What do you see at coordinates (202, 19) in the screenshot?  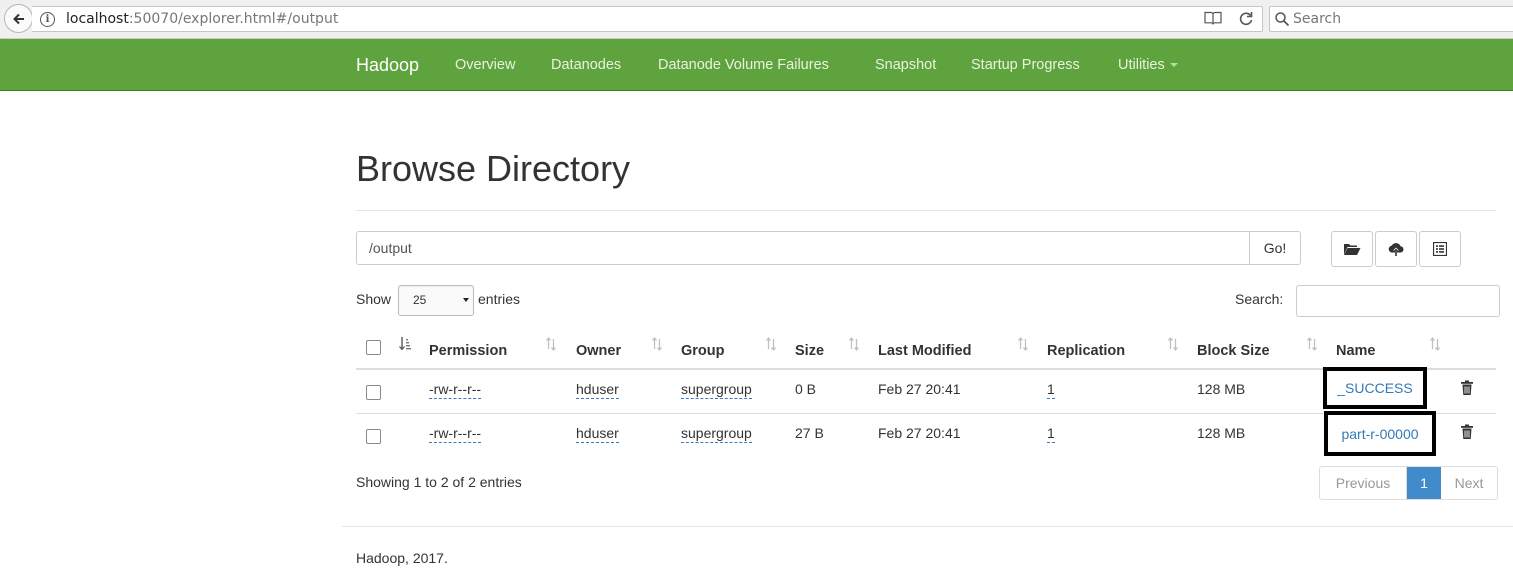 I see `url-text: localhost:50070/explorer.html#/output` at bounding box center [202, 19].